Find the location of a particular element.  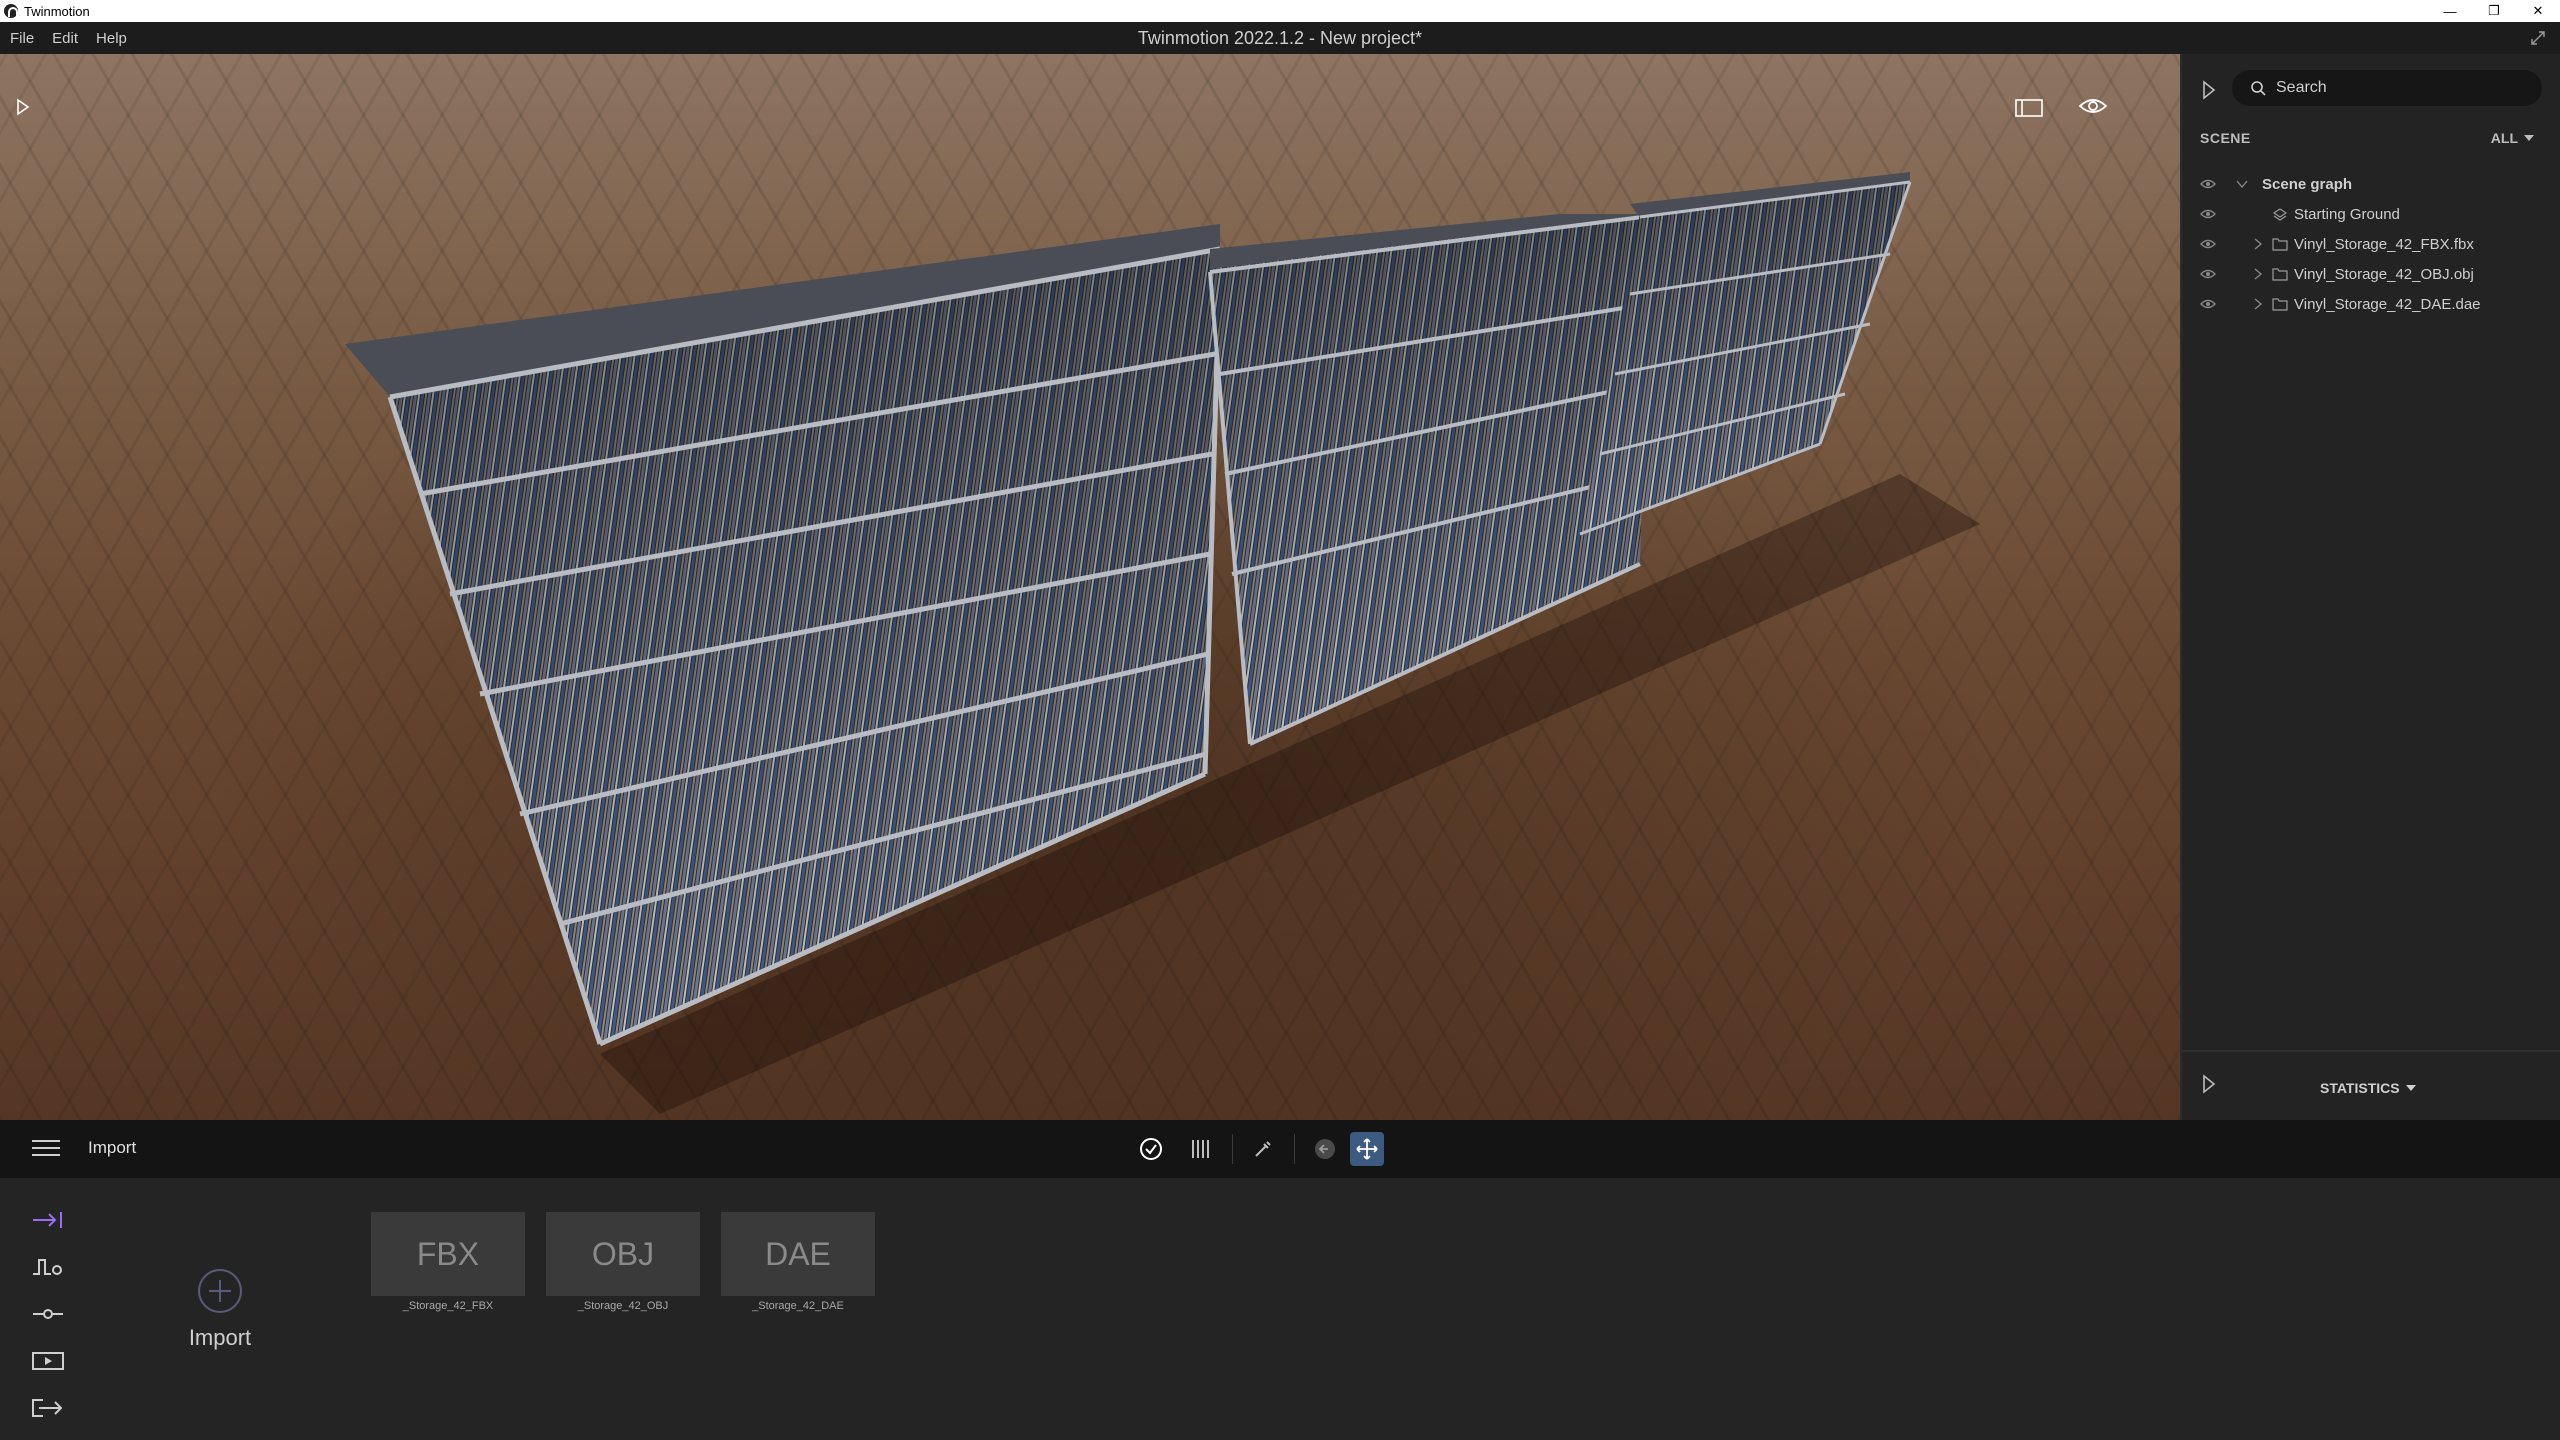

nav-export is located at coordinates (48, 1407).